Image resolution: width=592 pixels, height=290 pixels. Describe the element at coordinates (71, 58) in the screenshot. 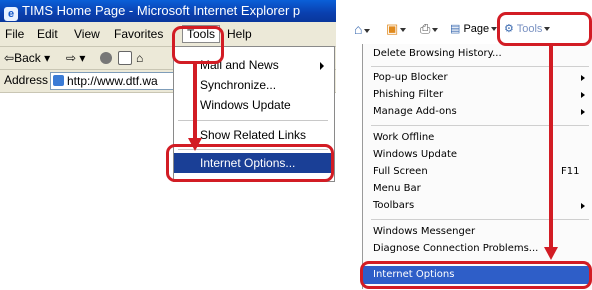

I see `forward-arrow-icon: ⇨` at that location.